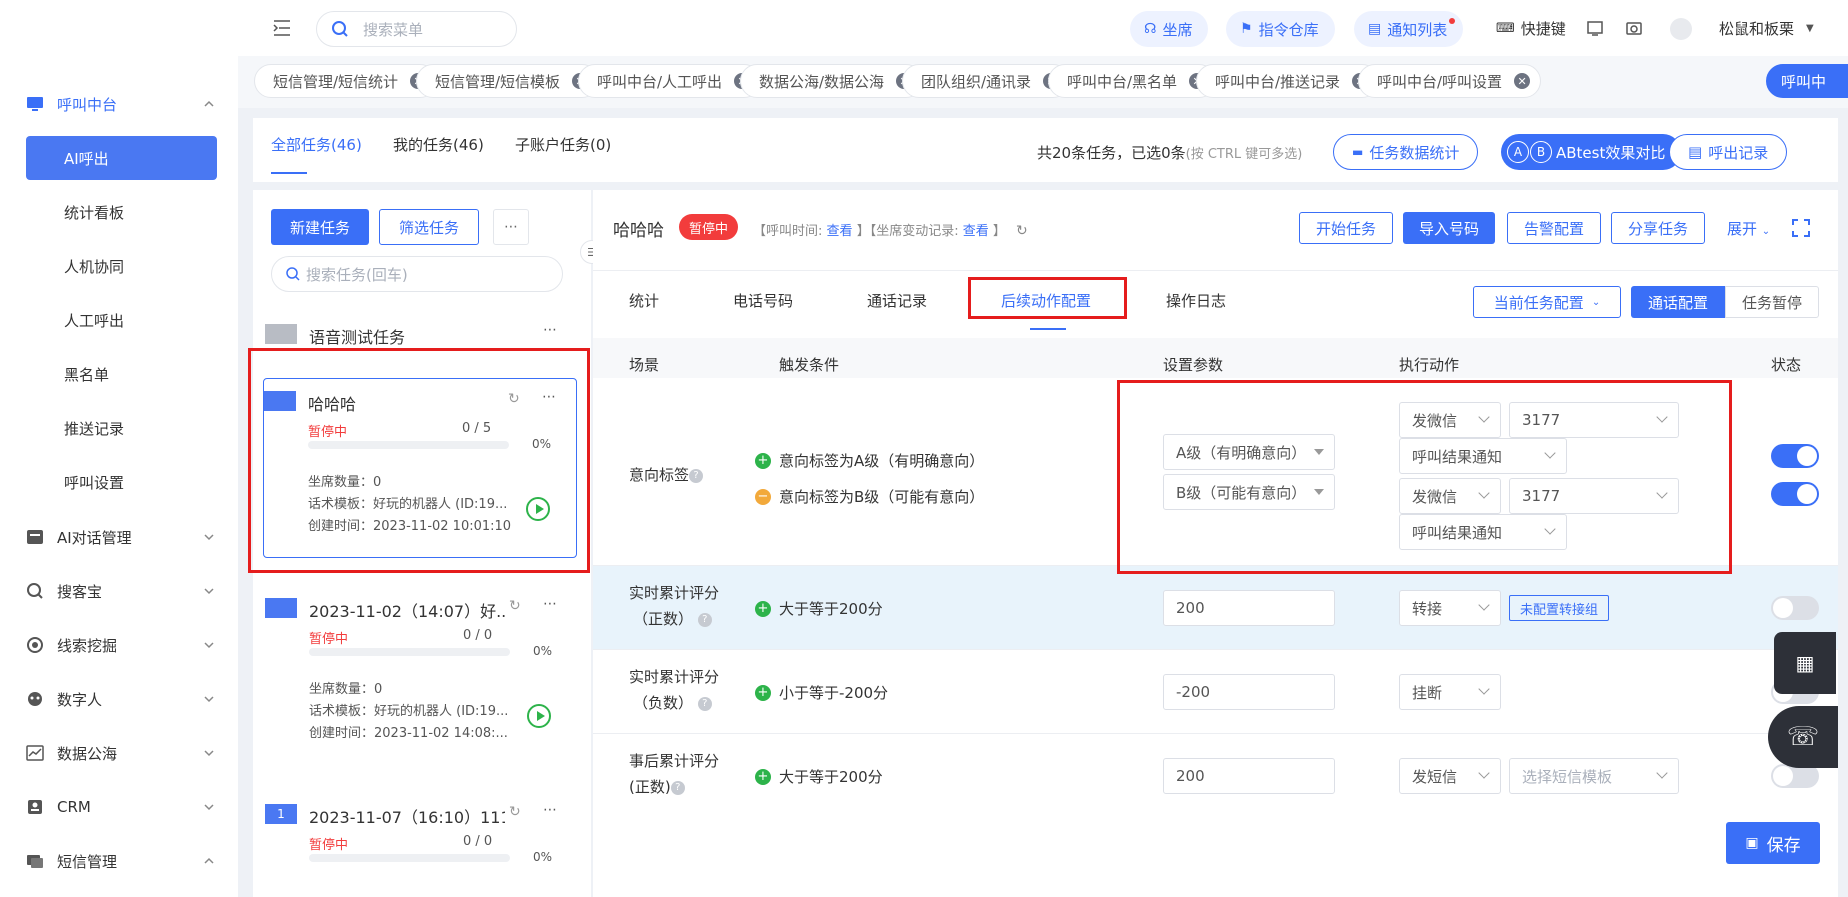  What do you see at coordinates (320, 227) in the screenshot?
I see `new-task-button: 新建任务` at bounding box center [320, 227].